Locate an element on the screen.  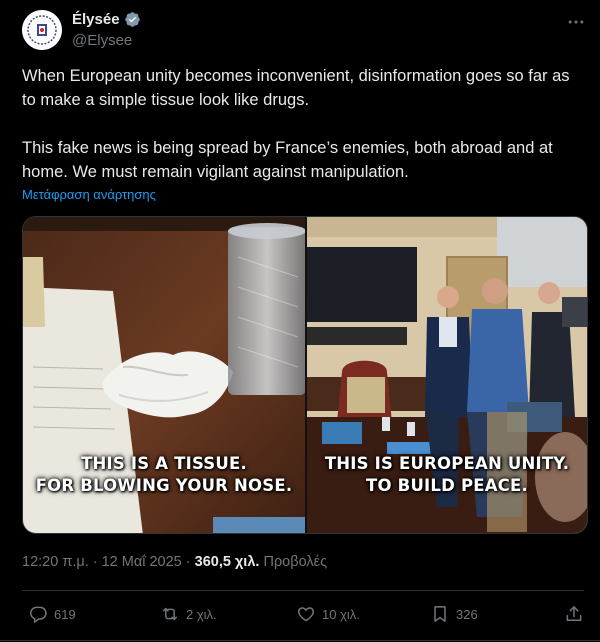
actions-divider is located at coordinates (303, 590).